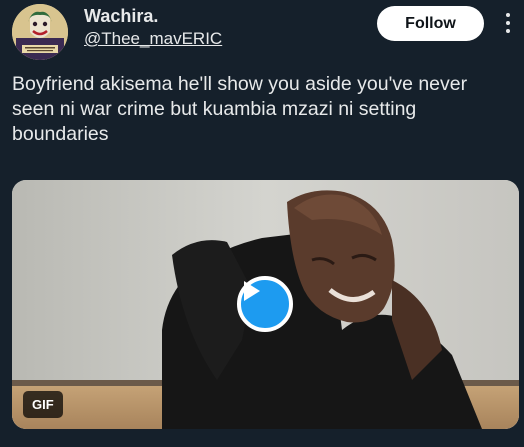 Image resolution: width=524 pixels, height=447 pixels. I want to click on gif-badge: GIF, so click(43, 404).